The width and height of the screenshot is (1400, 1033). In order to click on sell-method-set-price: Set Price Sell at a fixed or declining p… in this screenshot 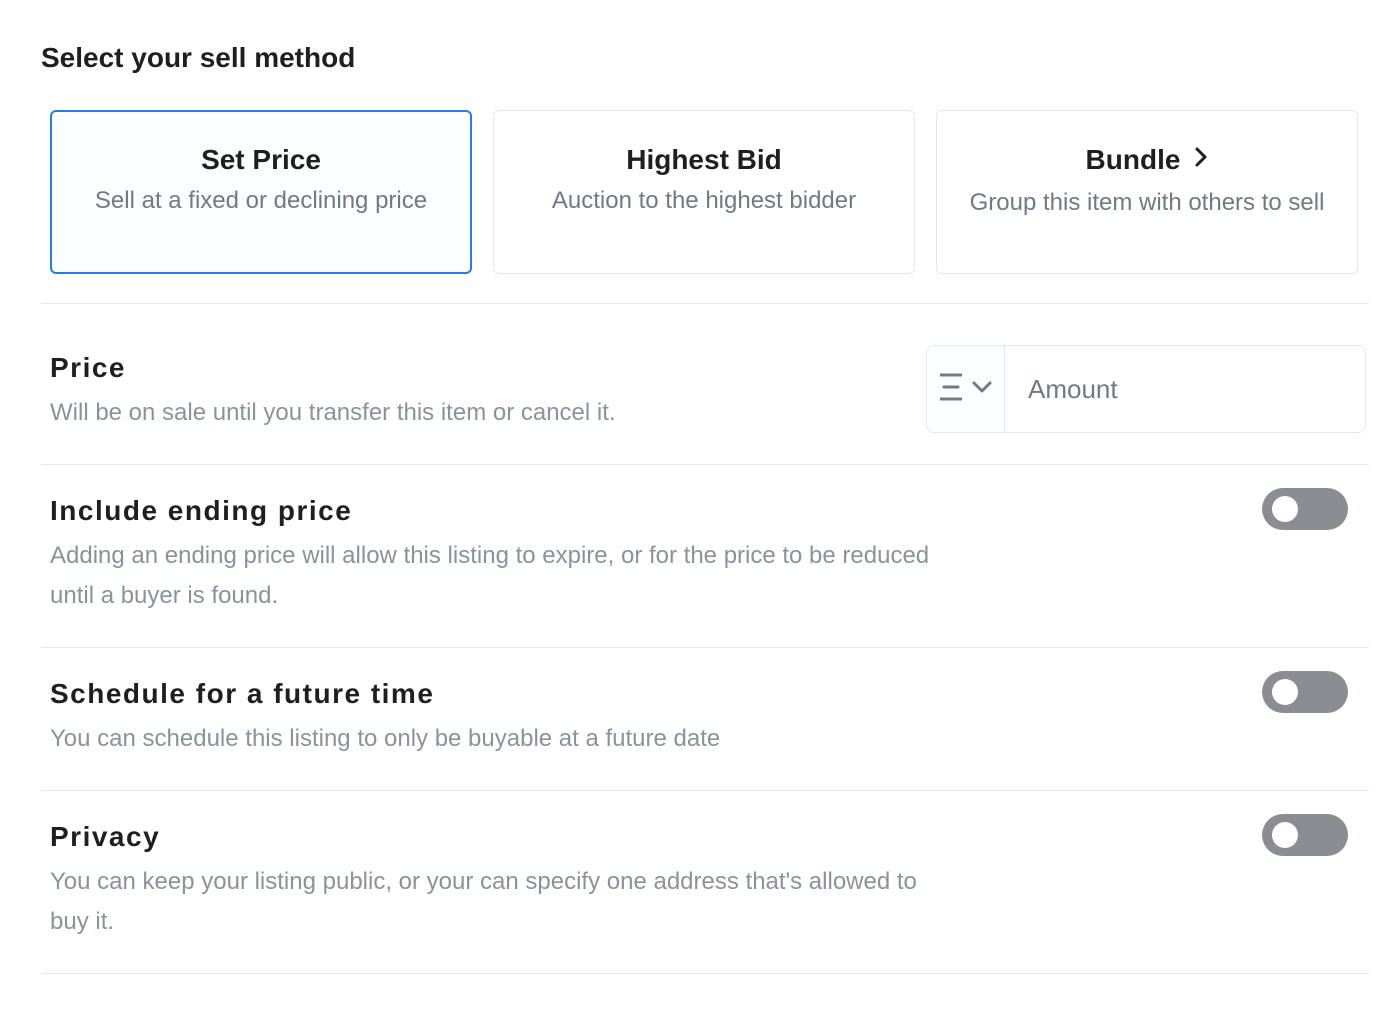, I will do `click(261, 192)`.